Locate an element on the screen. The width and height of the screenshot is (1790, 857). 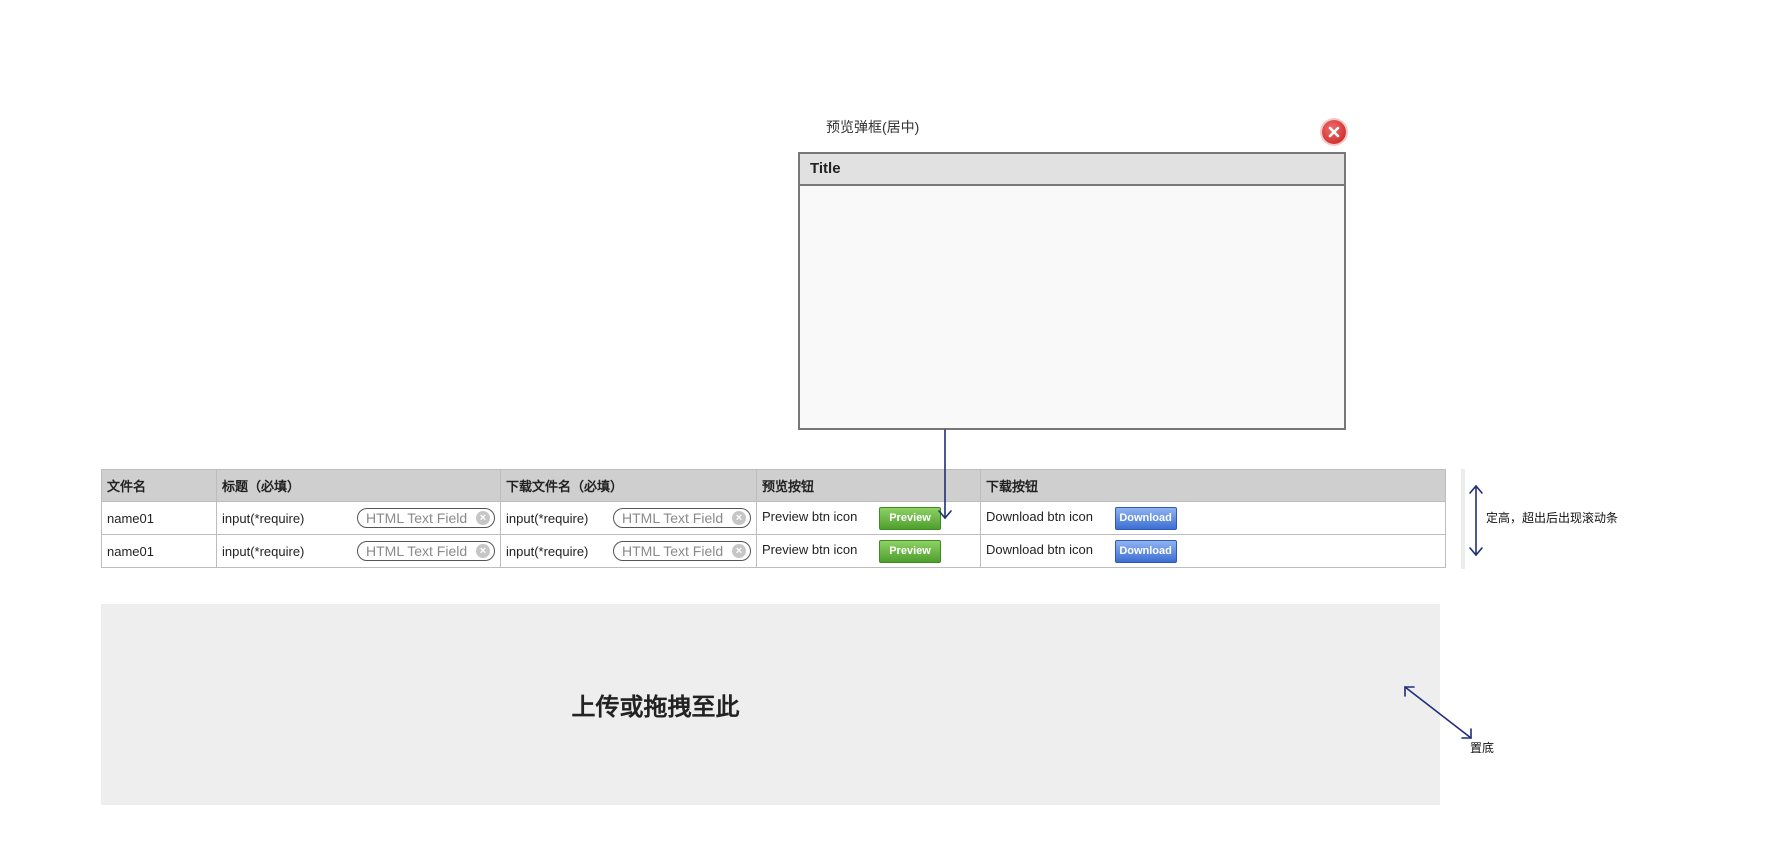
upload-label: 上传或拖拽至此 is located at coordinates (655, 707).